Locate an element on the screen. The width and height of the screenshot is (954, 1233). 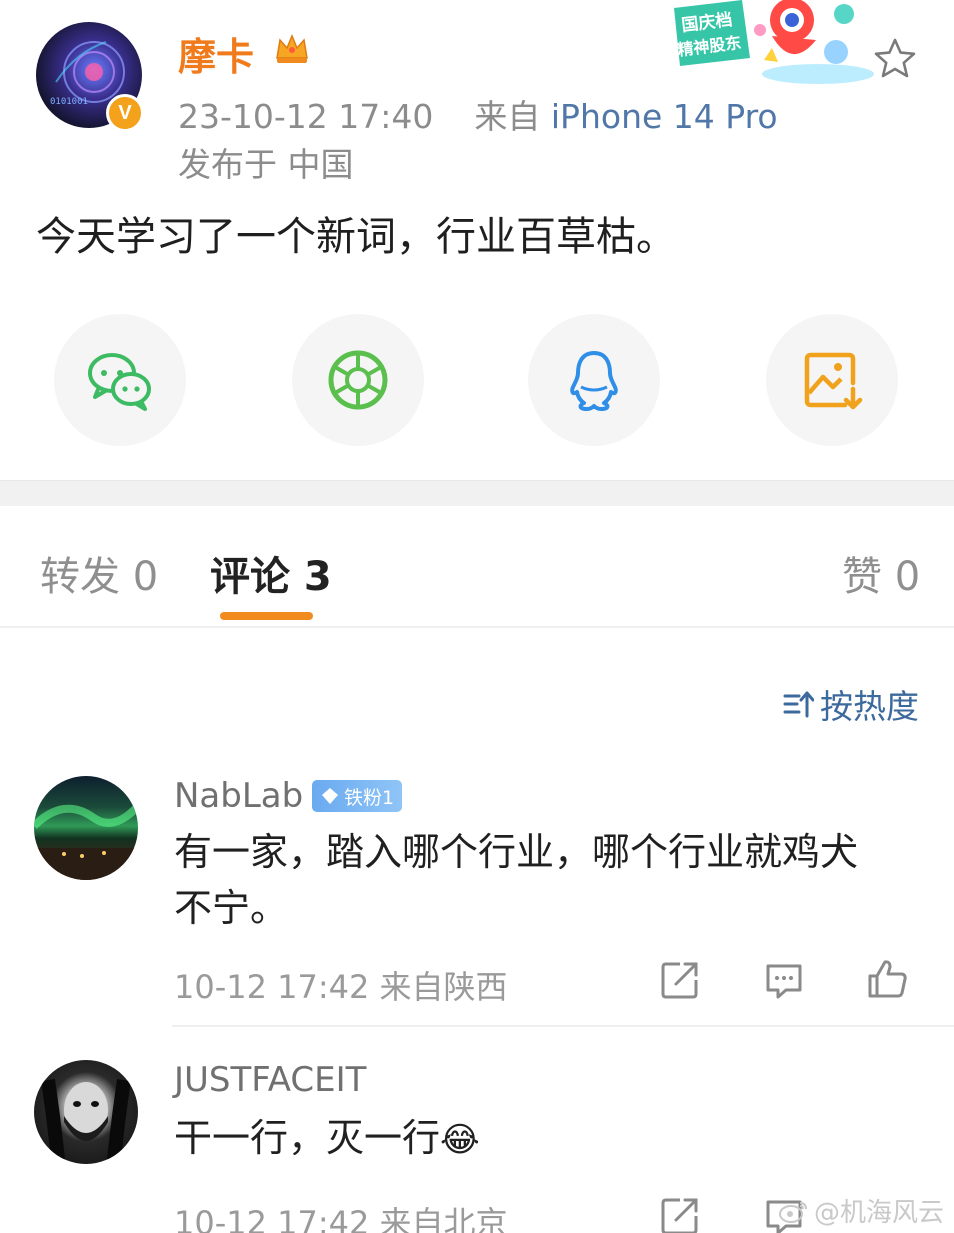
comment-time: 10-12 17:42 来自陕西 is located at coordinates (341, 987).